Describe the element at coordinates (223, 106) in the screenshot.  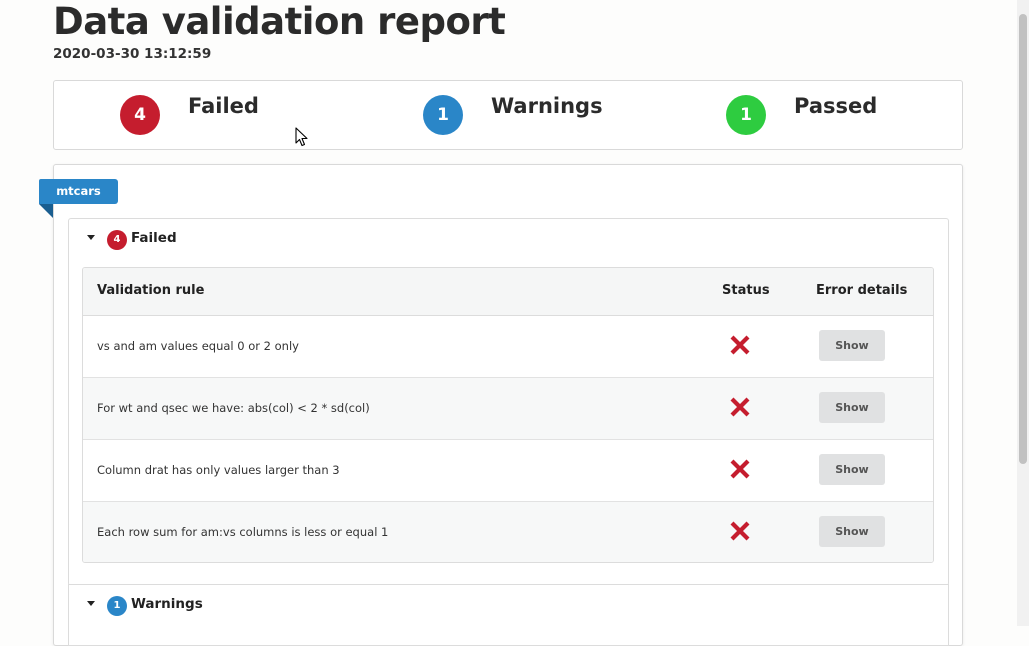
I see `failed-label: Failed` at that location.